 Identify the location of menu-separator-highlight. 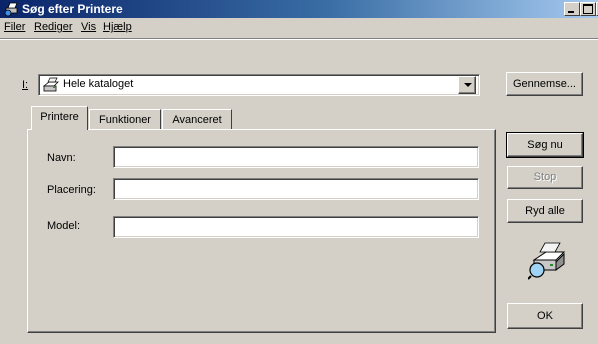
(299, 39).